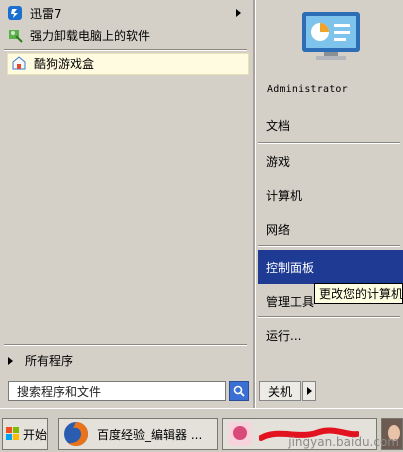 This screenshot has height=452, width=403. I want to click on shutdown-label: 关机, so click(279, 391).